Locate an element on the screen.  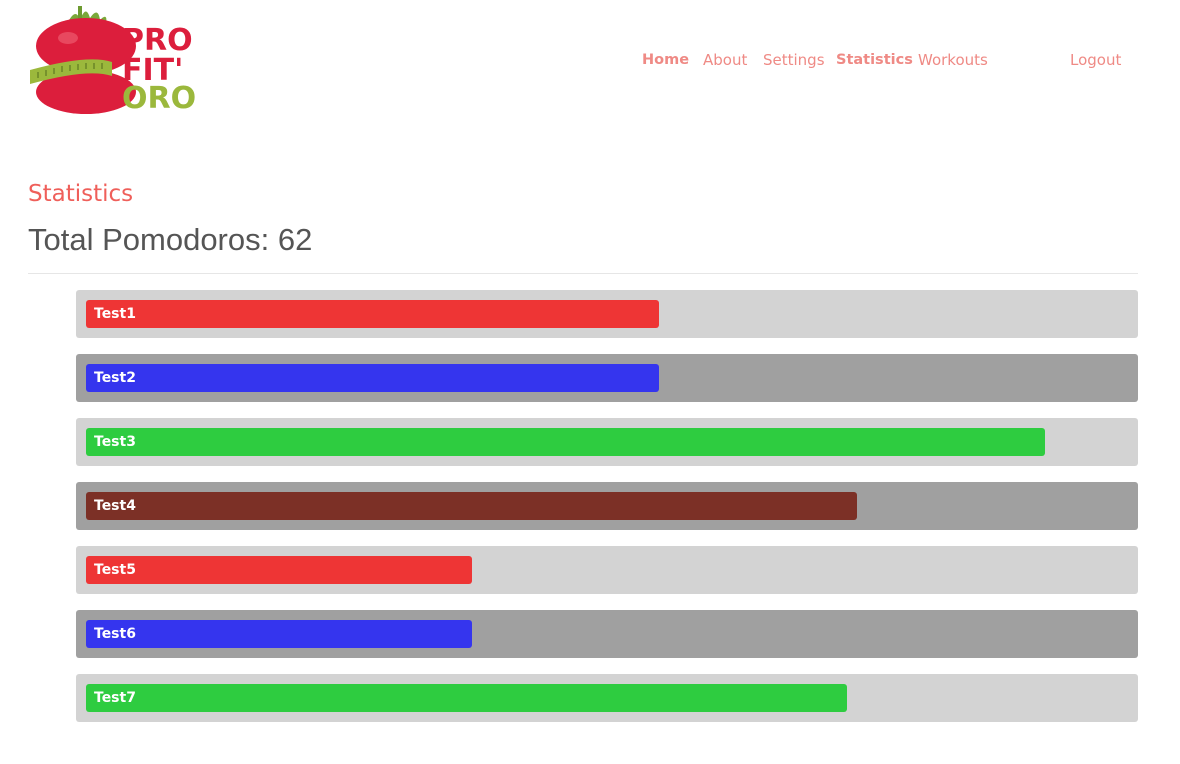
nav-about-link: About is located at coordinates (725, 60).